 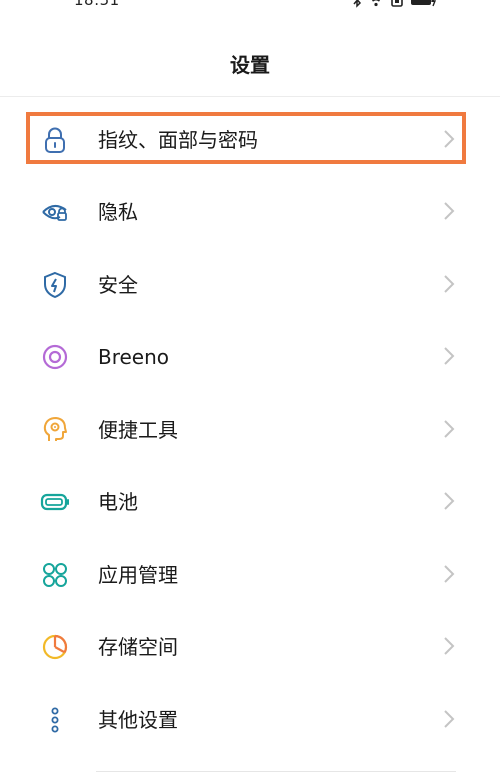 I want to click on status-bar: 18:51, so click(x=250, y=6).